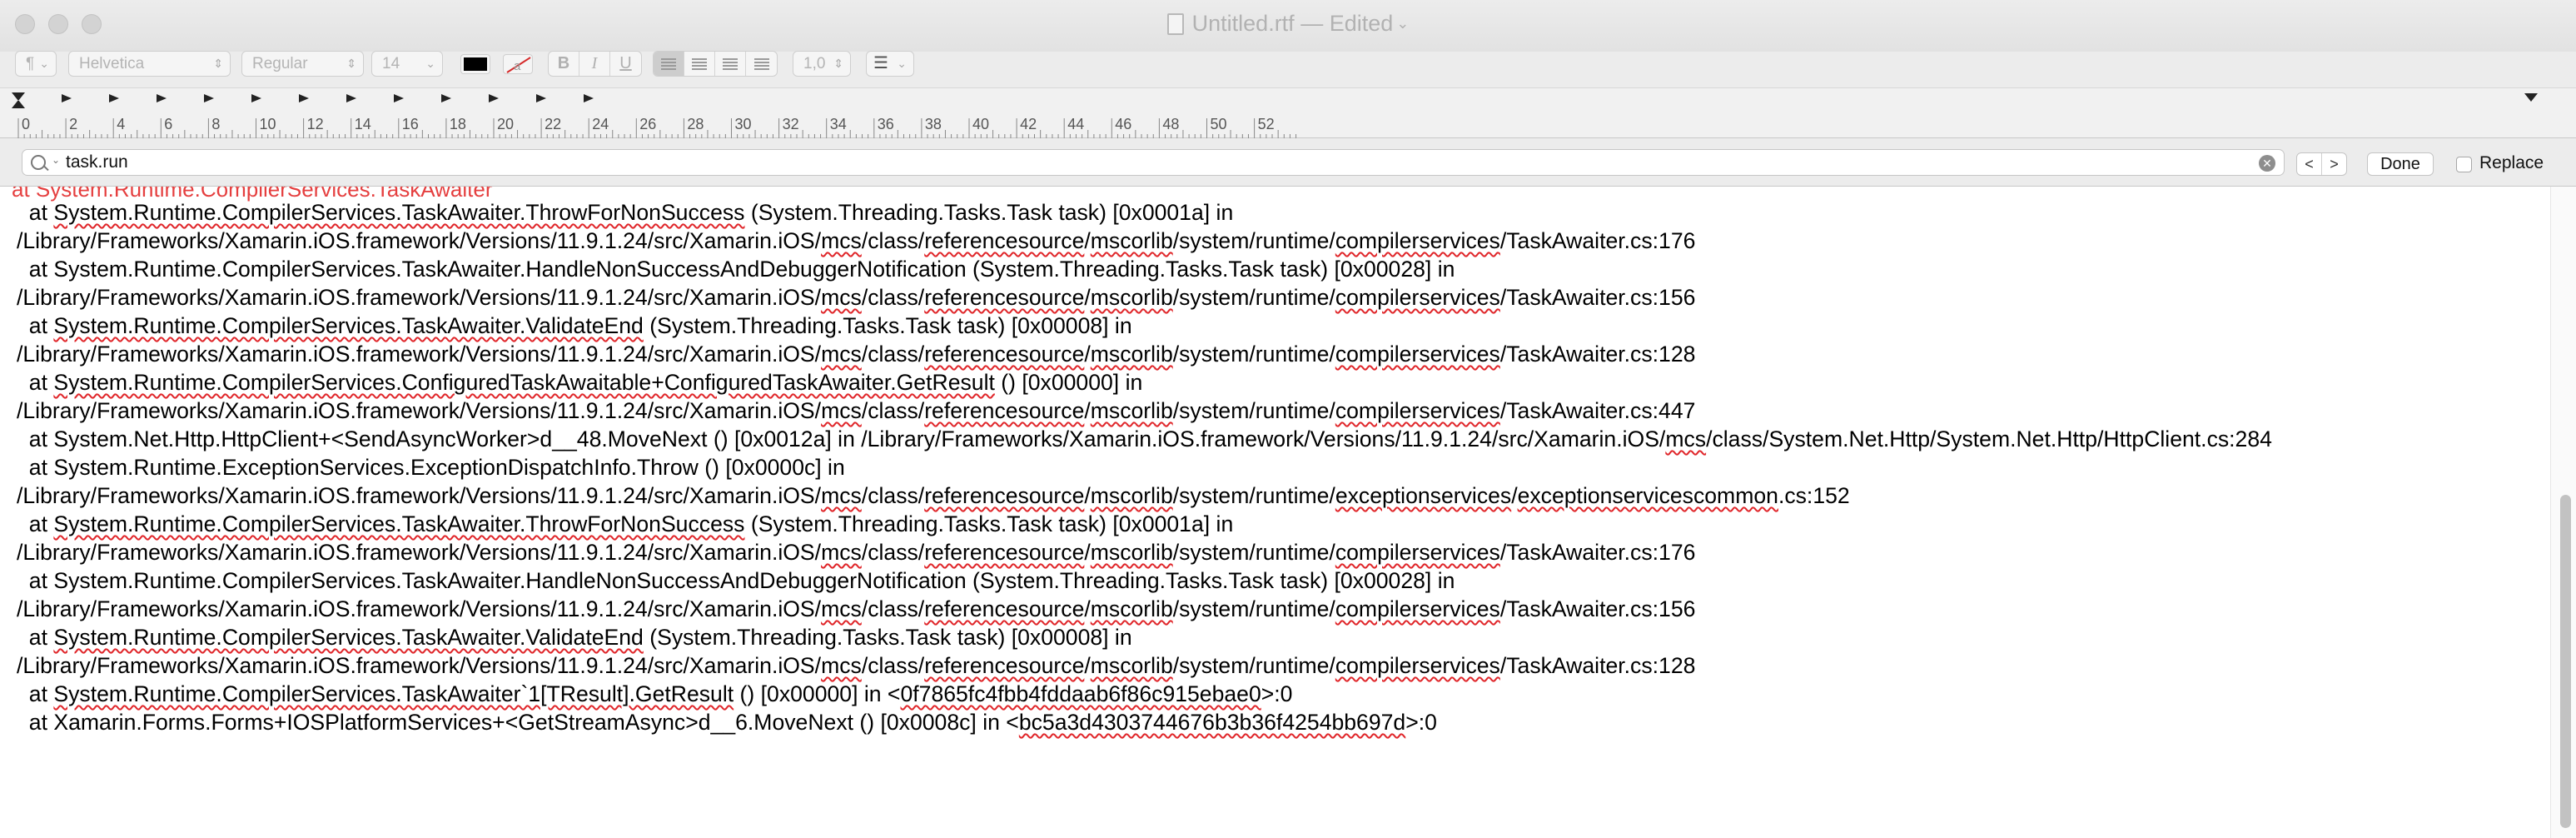 Image resolution: width=2576 pixels, height=838 pixels. I want to click on no-color-icon: a, so click(518, 65).